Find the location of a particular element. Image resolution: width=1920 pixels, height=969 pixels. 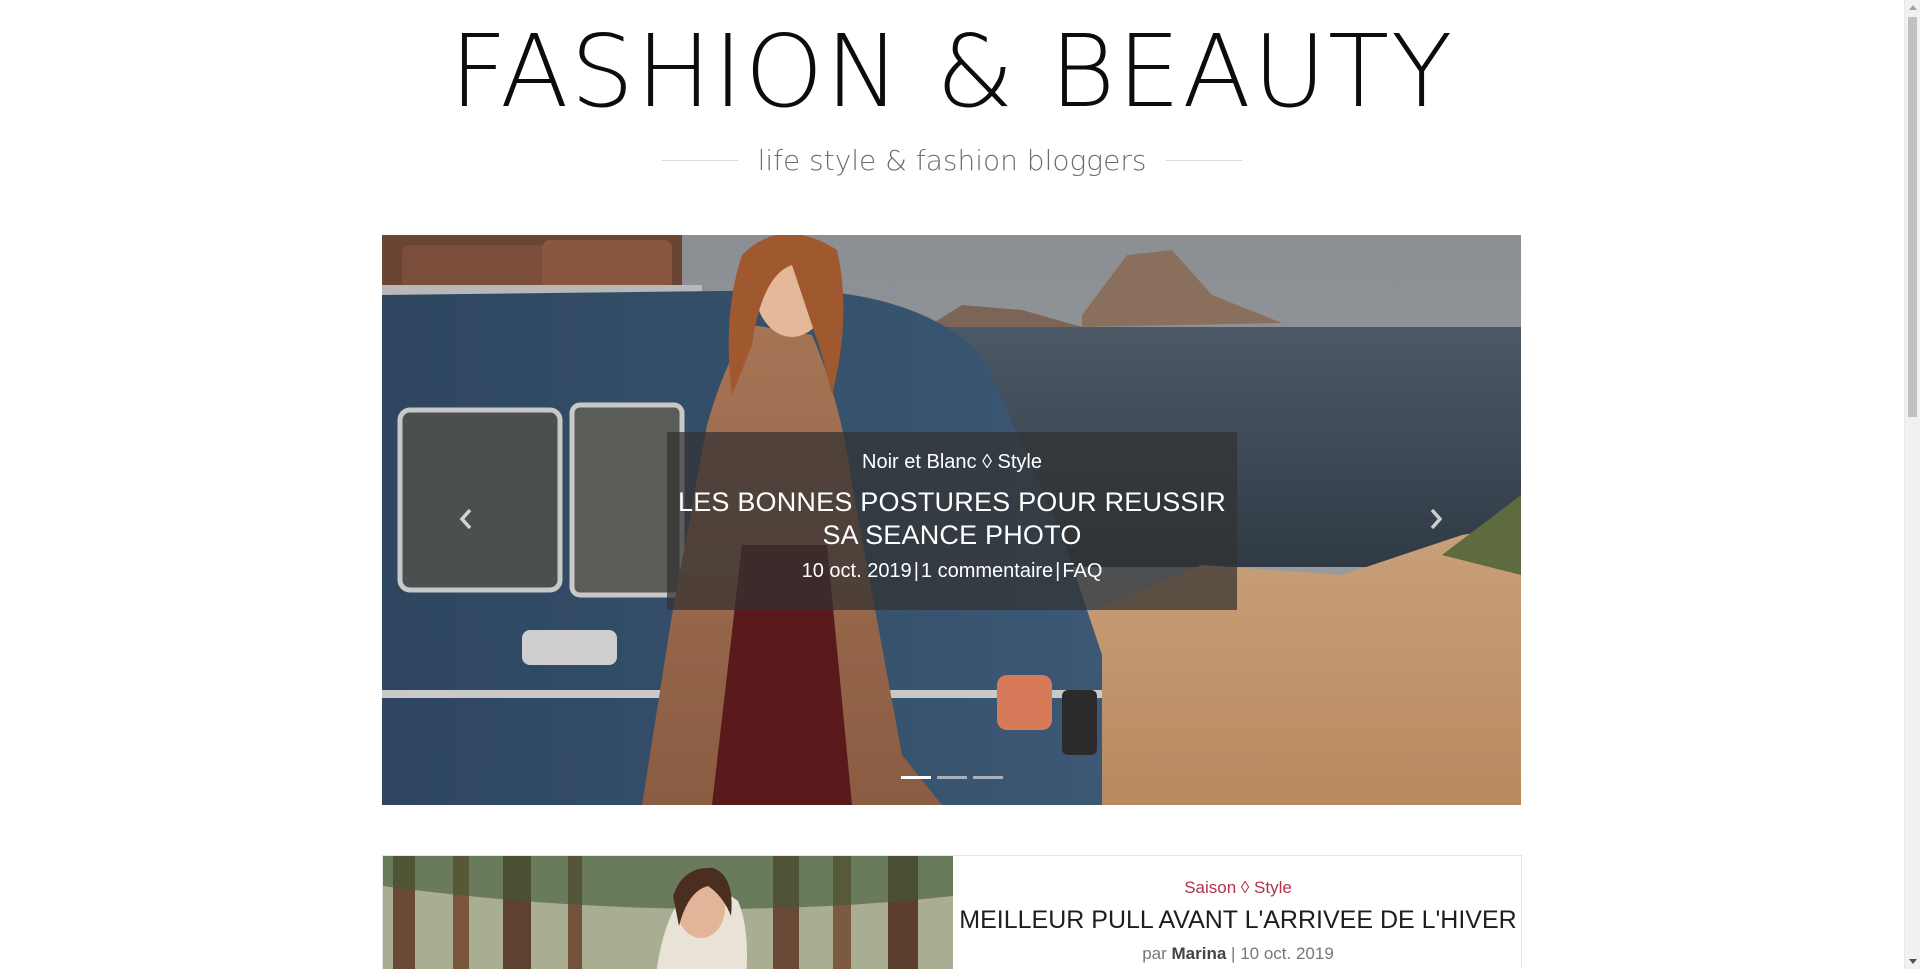

chevron-right-icon is located at coordinates (1436, 519).